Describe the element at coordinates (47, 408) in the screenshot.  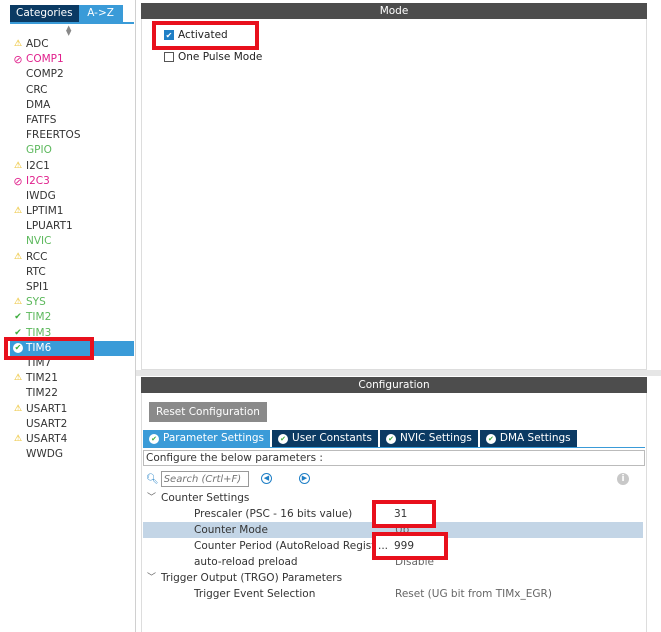
I see `peripheral-label: USART1` at that location.